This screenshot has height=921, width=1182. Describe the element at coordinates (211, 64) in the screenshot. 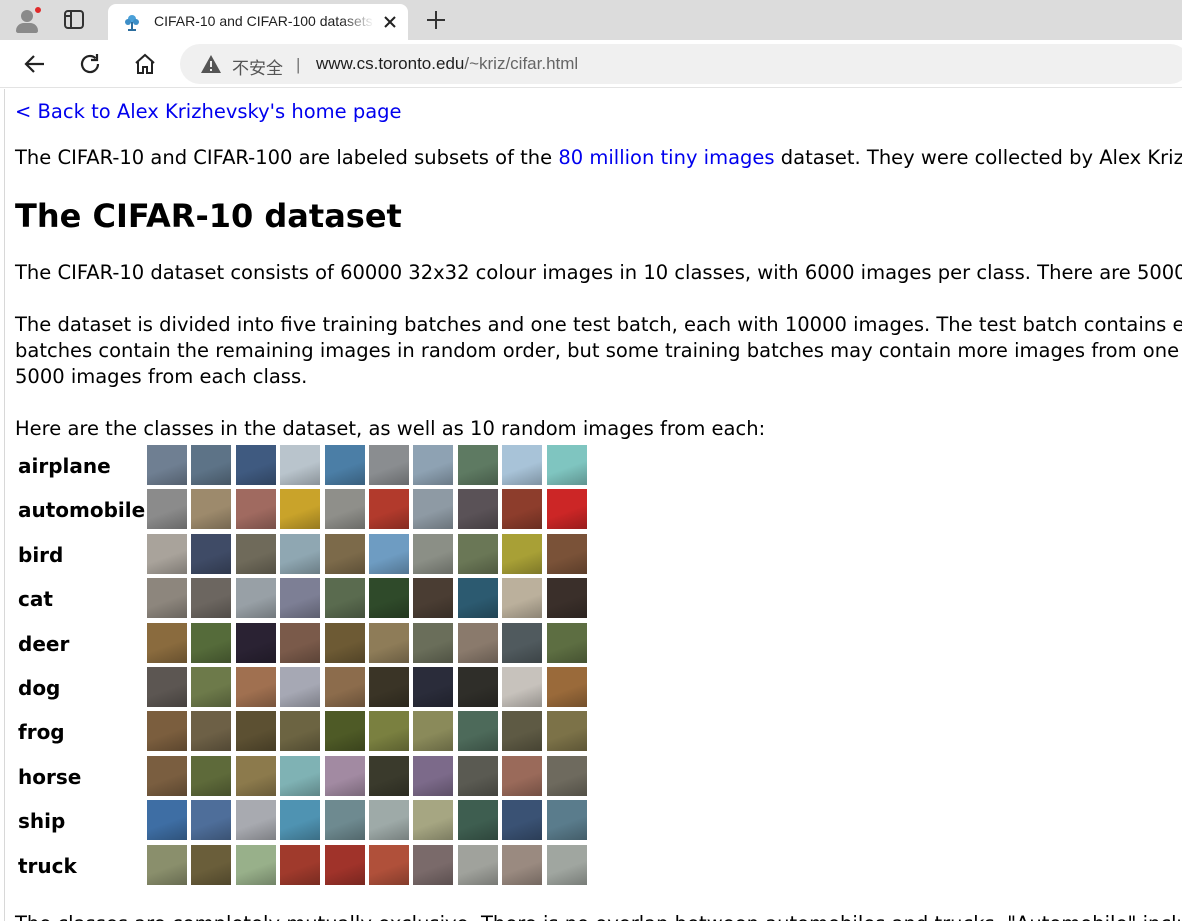

I see `warning-icon` at that location.